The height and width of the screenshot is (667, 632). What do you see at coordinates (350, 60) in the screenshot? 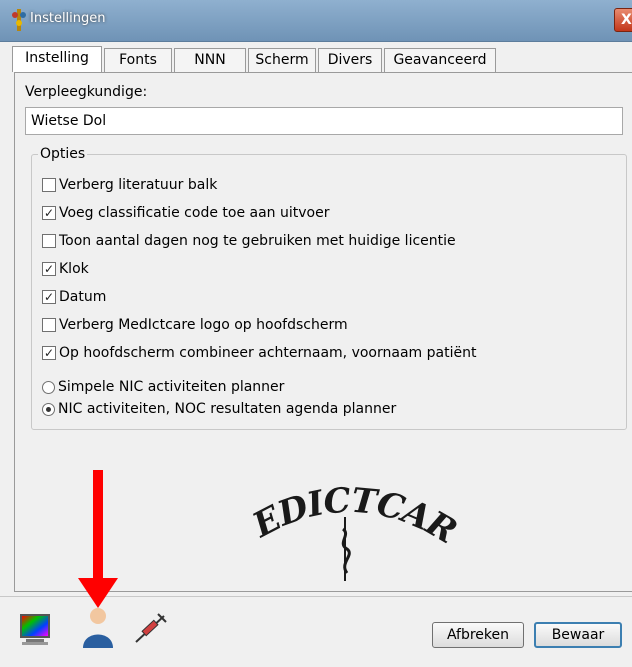
I see `tab-divers: Divers` at bounding box center [350, 60].